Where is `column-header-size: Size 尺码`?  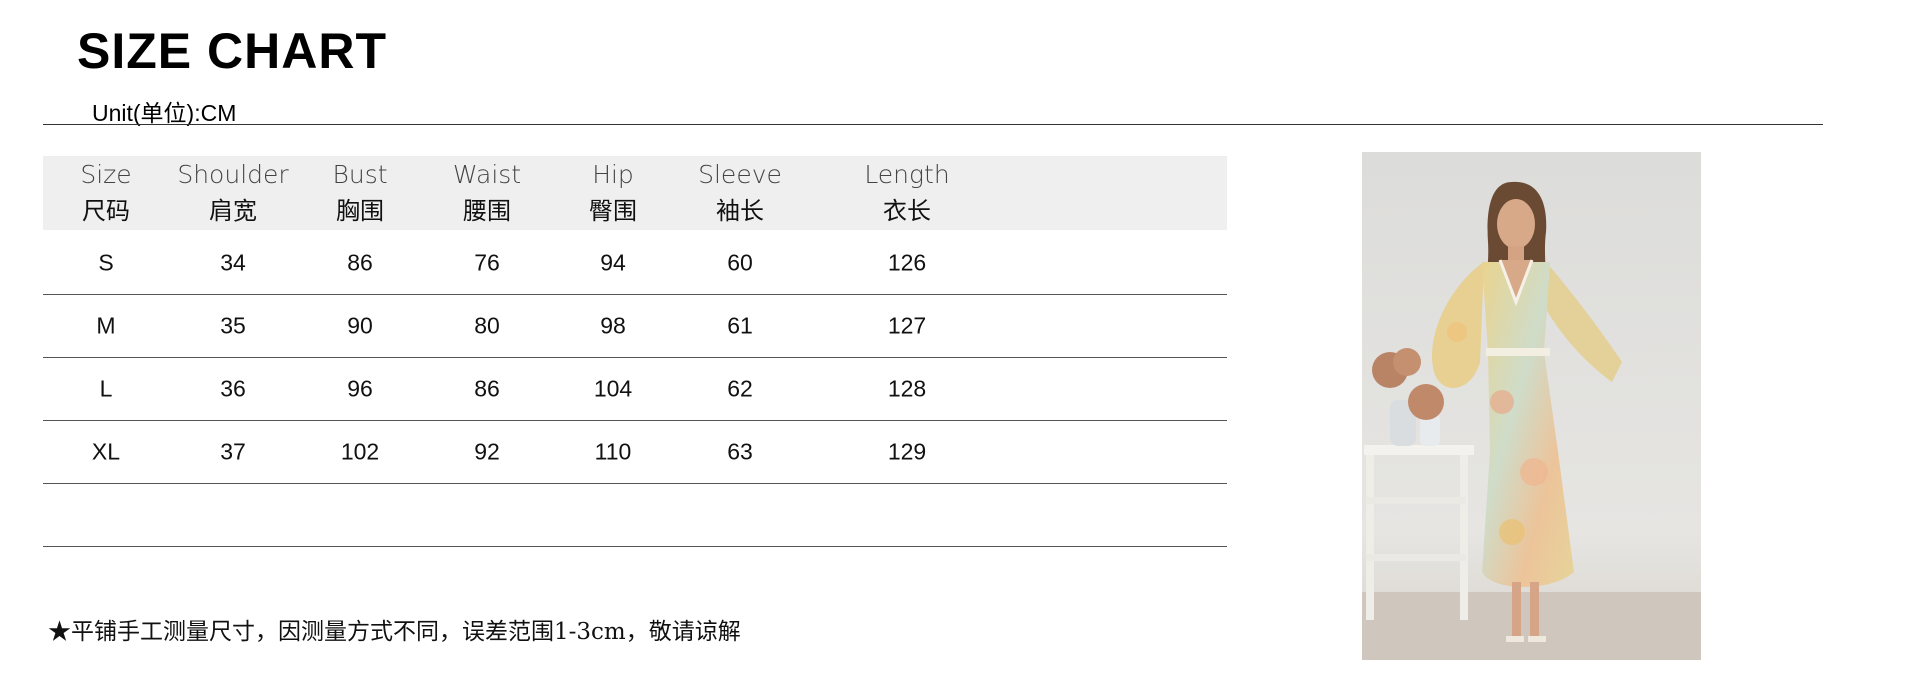 column-header-size: Size 尺码 is located at coordinates (105, 192).